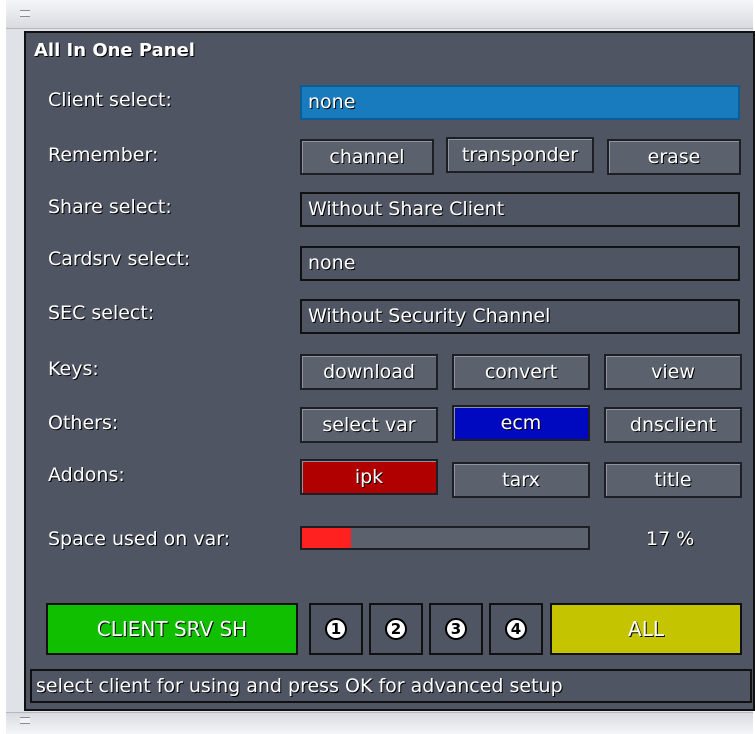  What do you see at coordinates (139, 539) in the screenshot?
I see `space-used-label: Space used on var:` at bounding box center [139, 539].